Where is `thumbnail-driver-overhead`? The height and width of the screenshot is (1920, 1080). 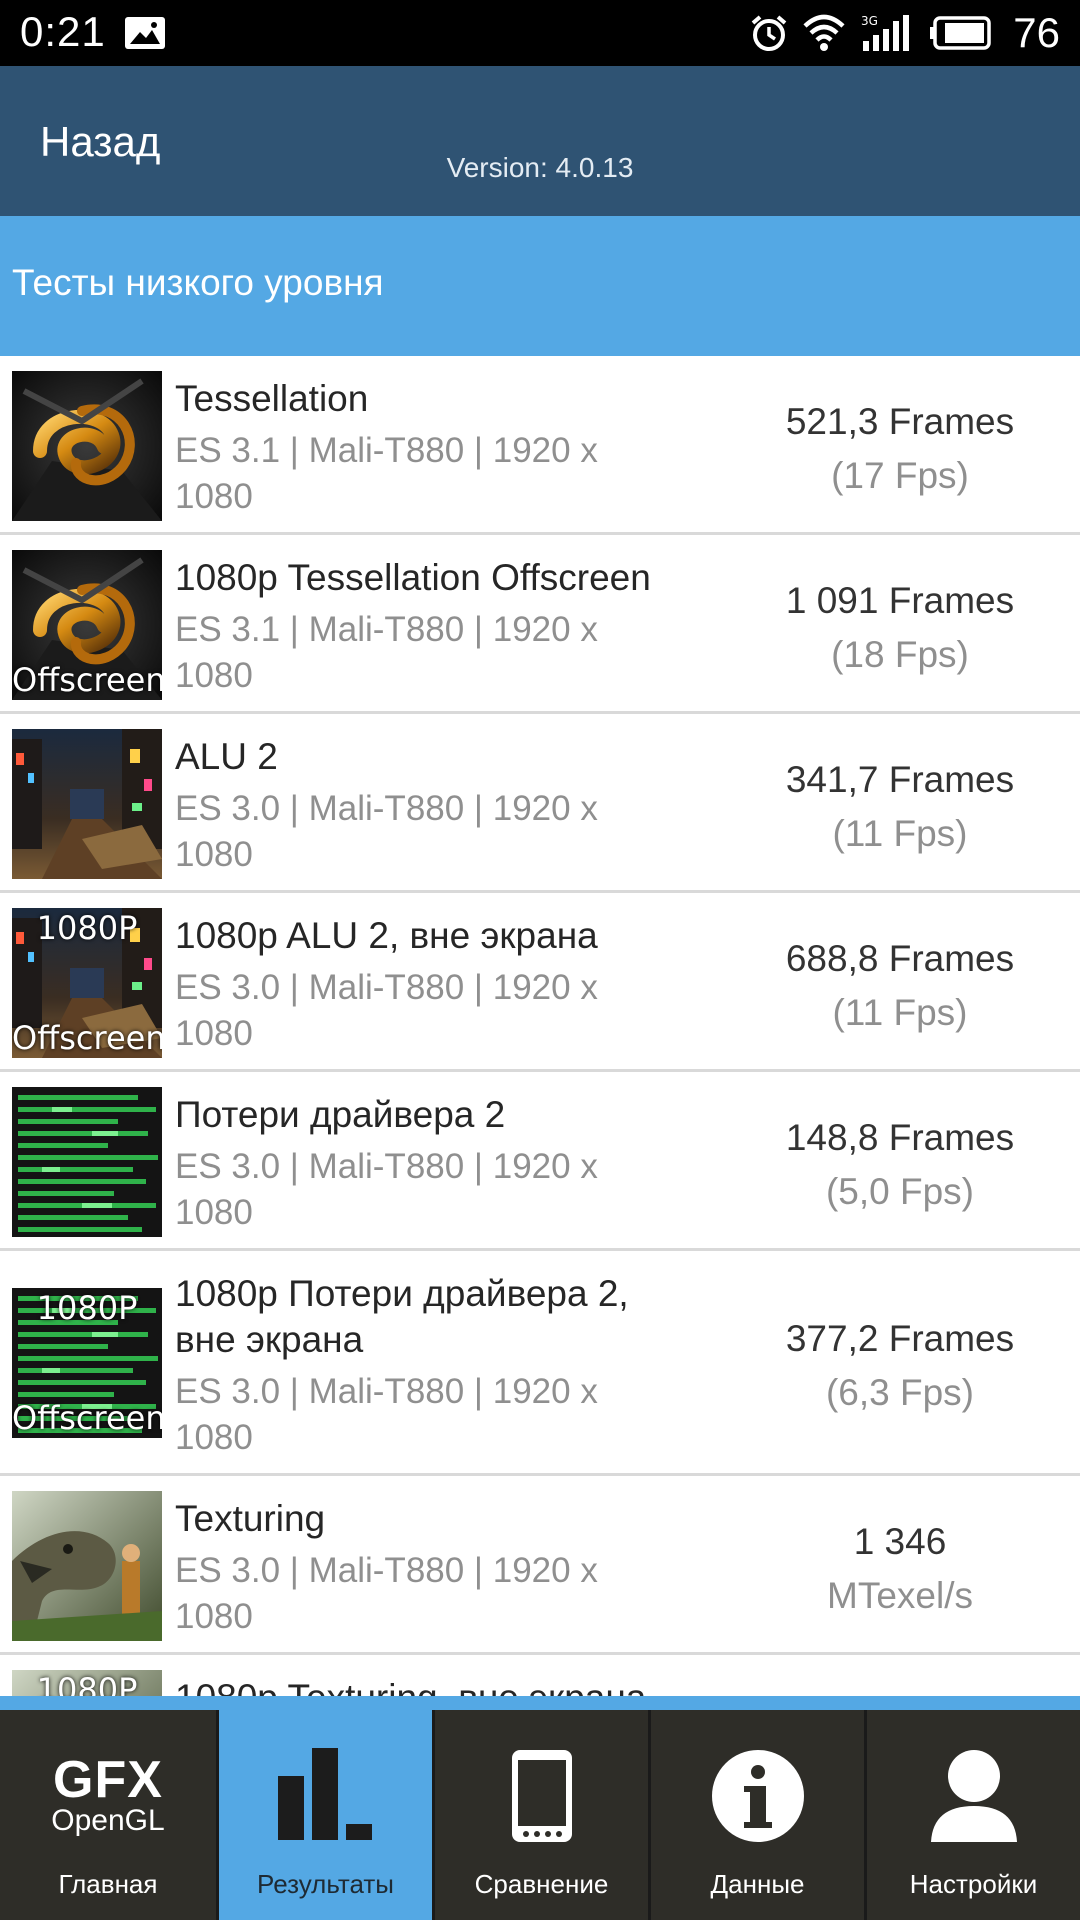 thumbnail-driver-overhead is located at coordinates (87, 1162).